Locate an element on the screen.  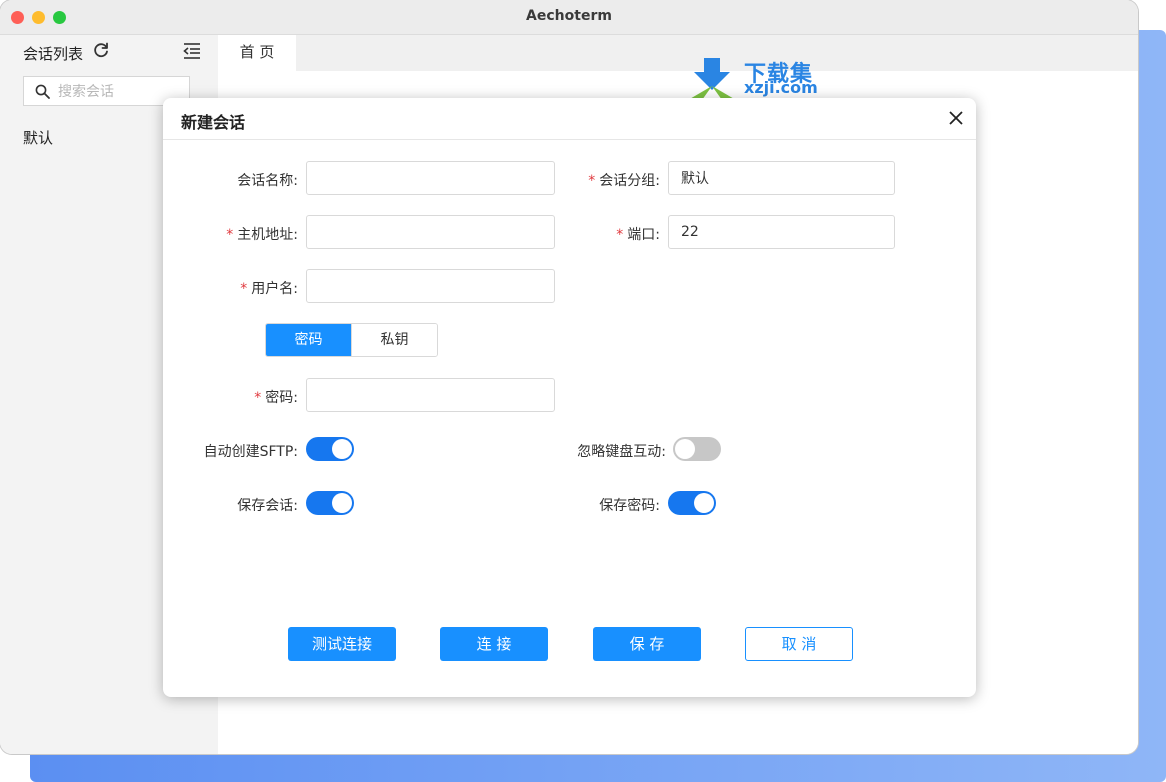
dialog-title: 新建会话 is located at coordinates (213, 122).